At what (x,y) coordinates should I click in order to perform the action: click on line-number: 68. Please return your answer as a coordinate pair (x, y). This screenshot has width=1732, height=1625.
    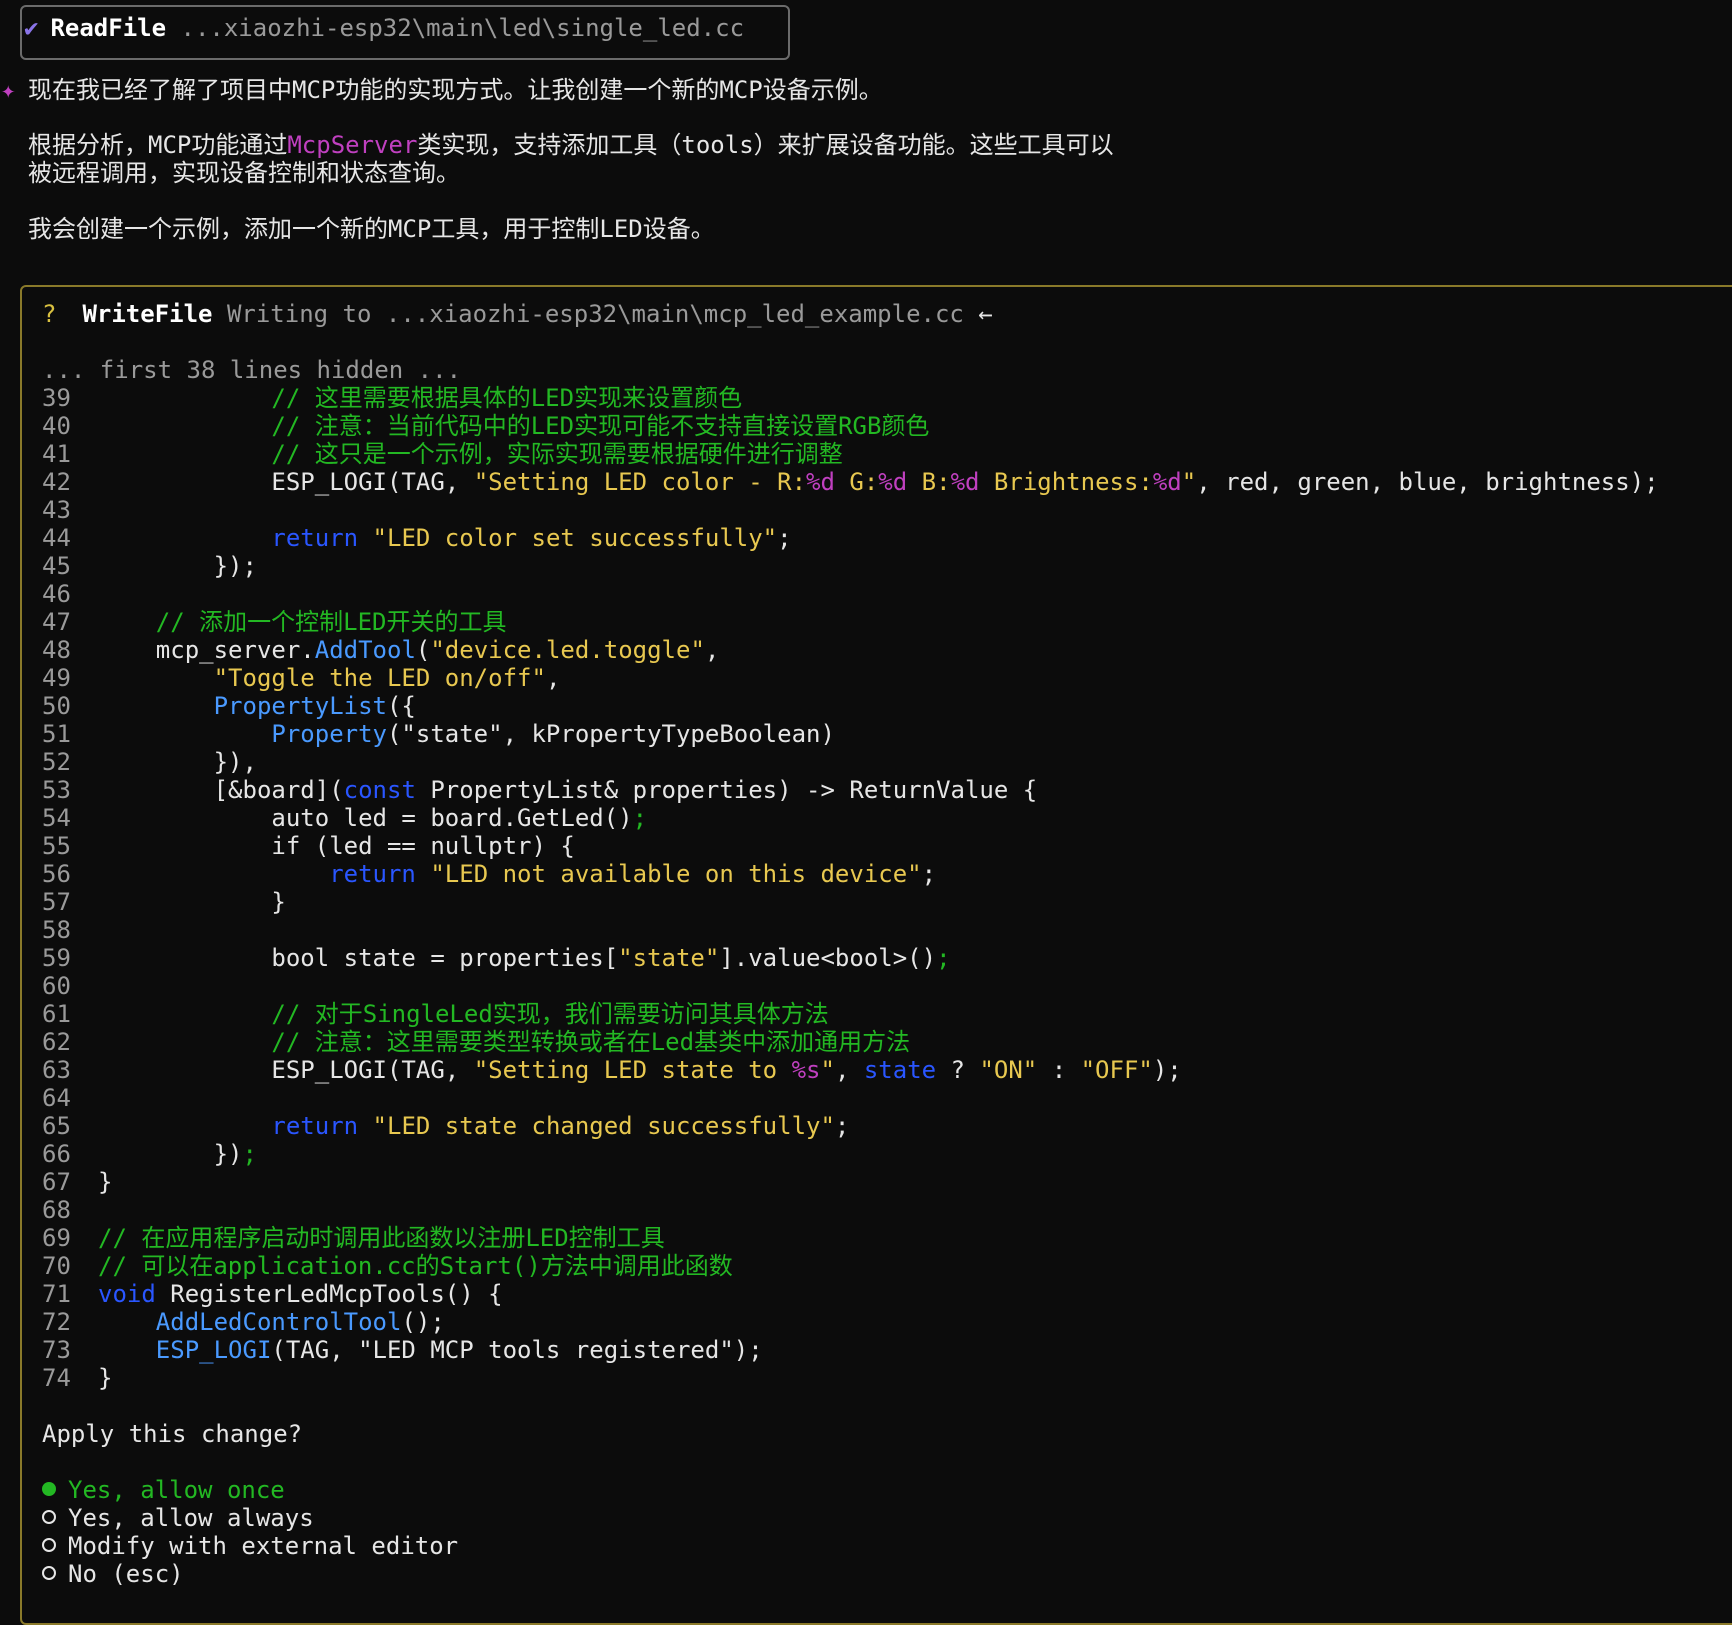
    Looking at the image, I should click on (56, 1210).